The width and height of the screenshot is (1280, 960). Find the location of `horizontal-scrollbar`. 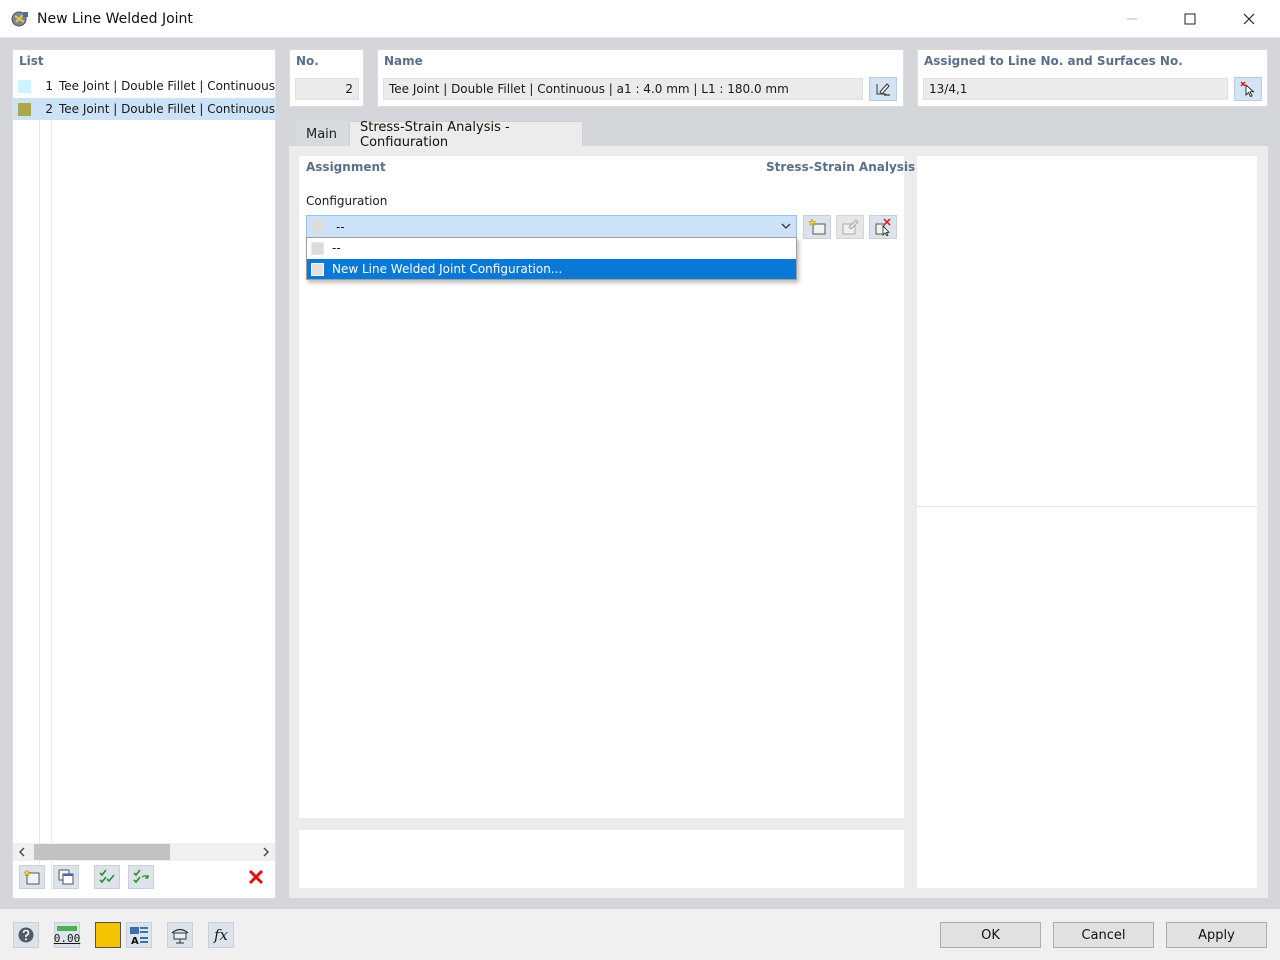

horizontal-scrollbar is located at coordinates (144, 852).